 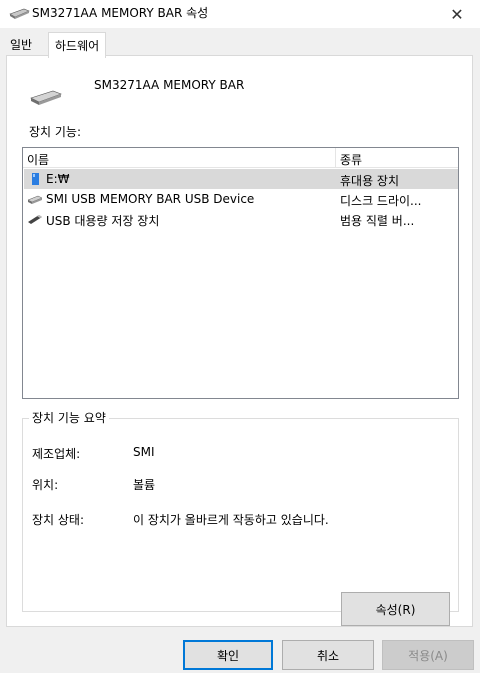 I want to click on close-button: ✕, so click(x=457, y=14).